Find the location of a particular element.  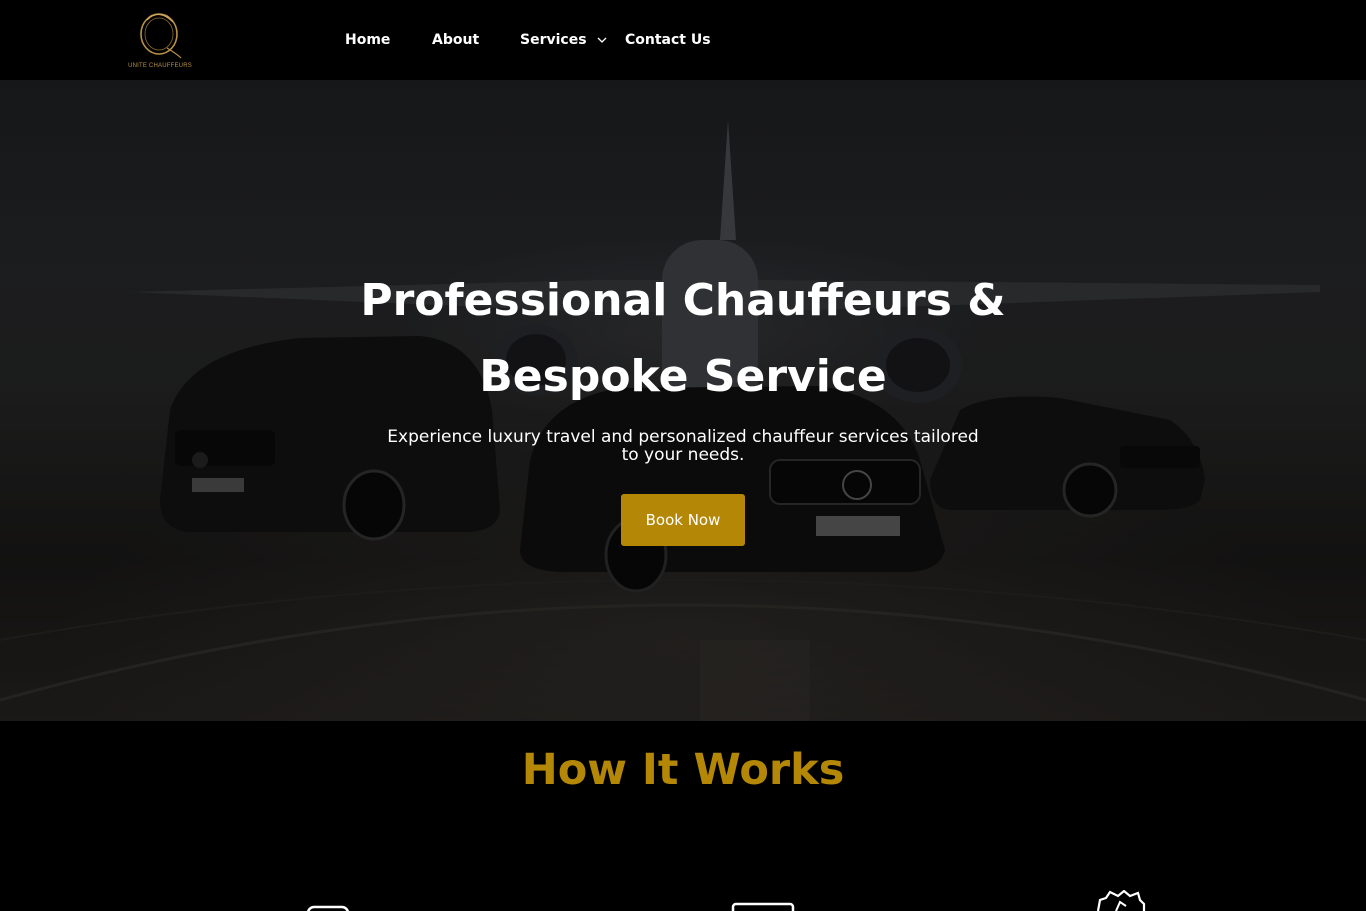

brand-logo: UNITE CHAUFFEURS is located at coordinates (160, 40).